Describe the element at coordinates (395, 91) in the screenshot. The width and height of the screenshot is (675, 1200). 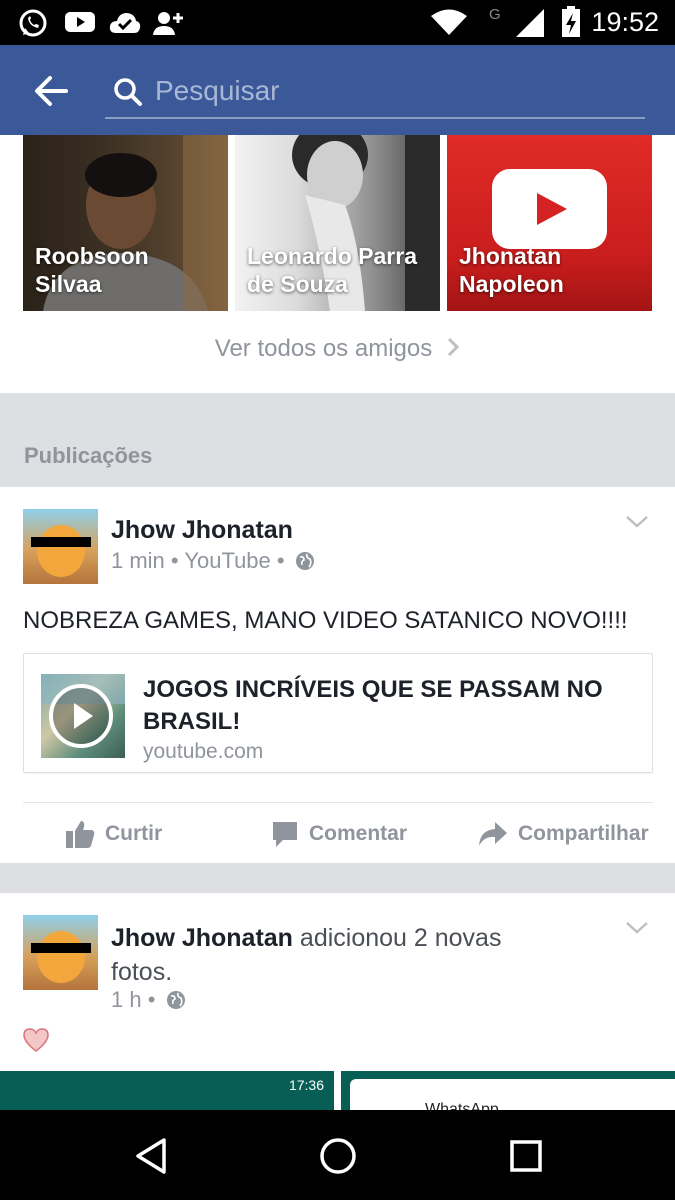
I see `search-input` at that location.